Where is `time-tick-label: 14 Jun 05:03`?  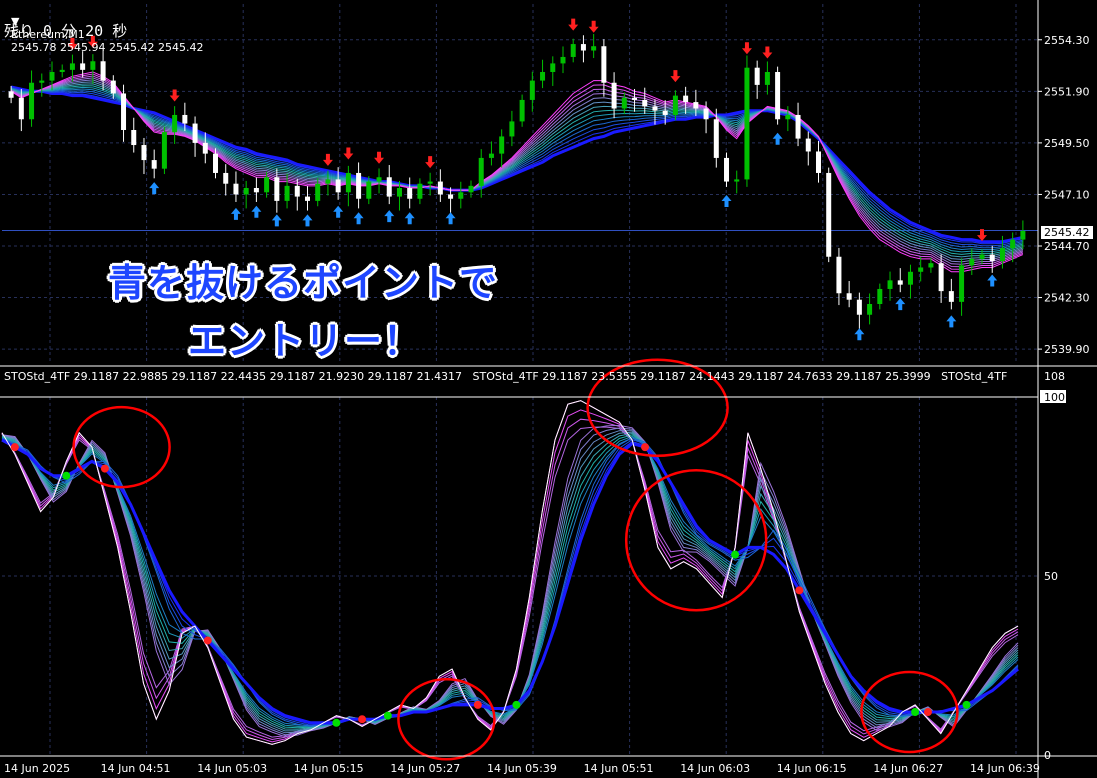 time-tick-label: 14 Jun 05:03 is located at coordinates (232, 768).